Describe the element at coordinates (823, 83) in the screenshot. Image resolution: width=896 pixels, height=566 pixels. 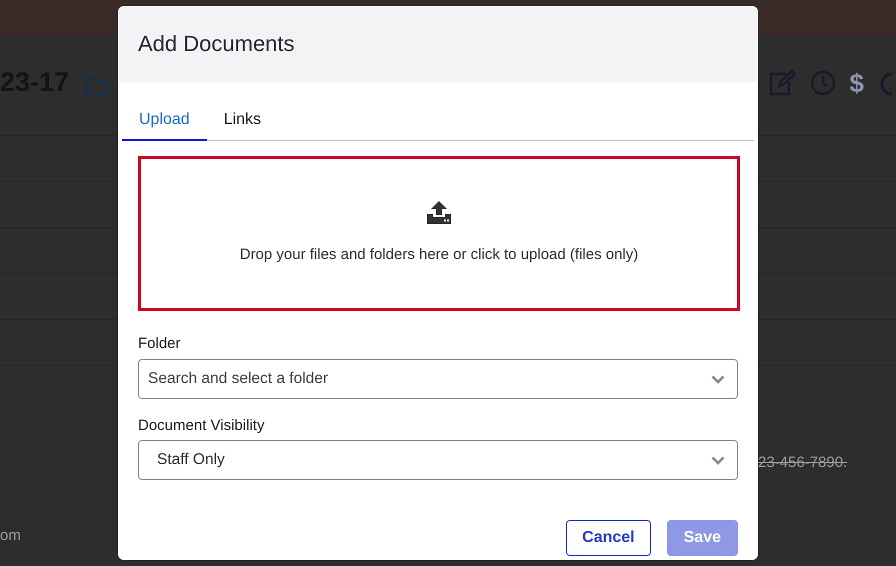
I see `clock-icon` at that location.